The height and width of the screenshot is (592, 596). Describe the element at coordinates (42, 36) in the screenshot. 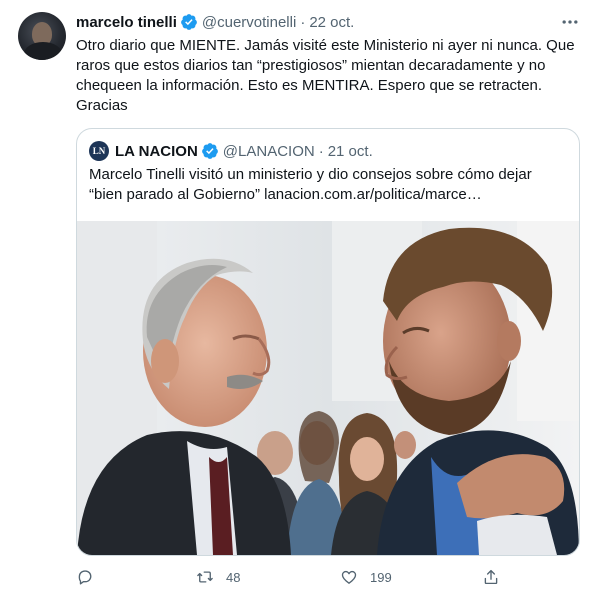

I see `avatar` at that location.